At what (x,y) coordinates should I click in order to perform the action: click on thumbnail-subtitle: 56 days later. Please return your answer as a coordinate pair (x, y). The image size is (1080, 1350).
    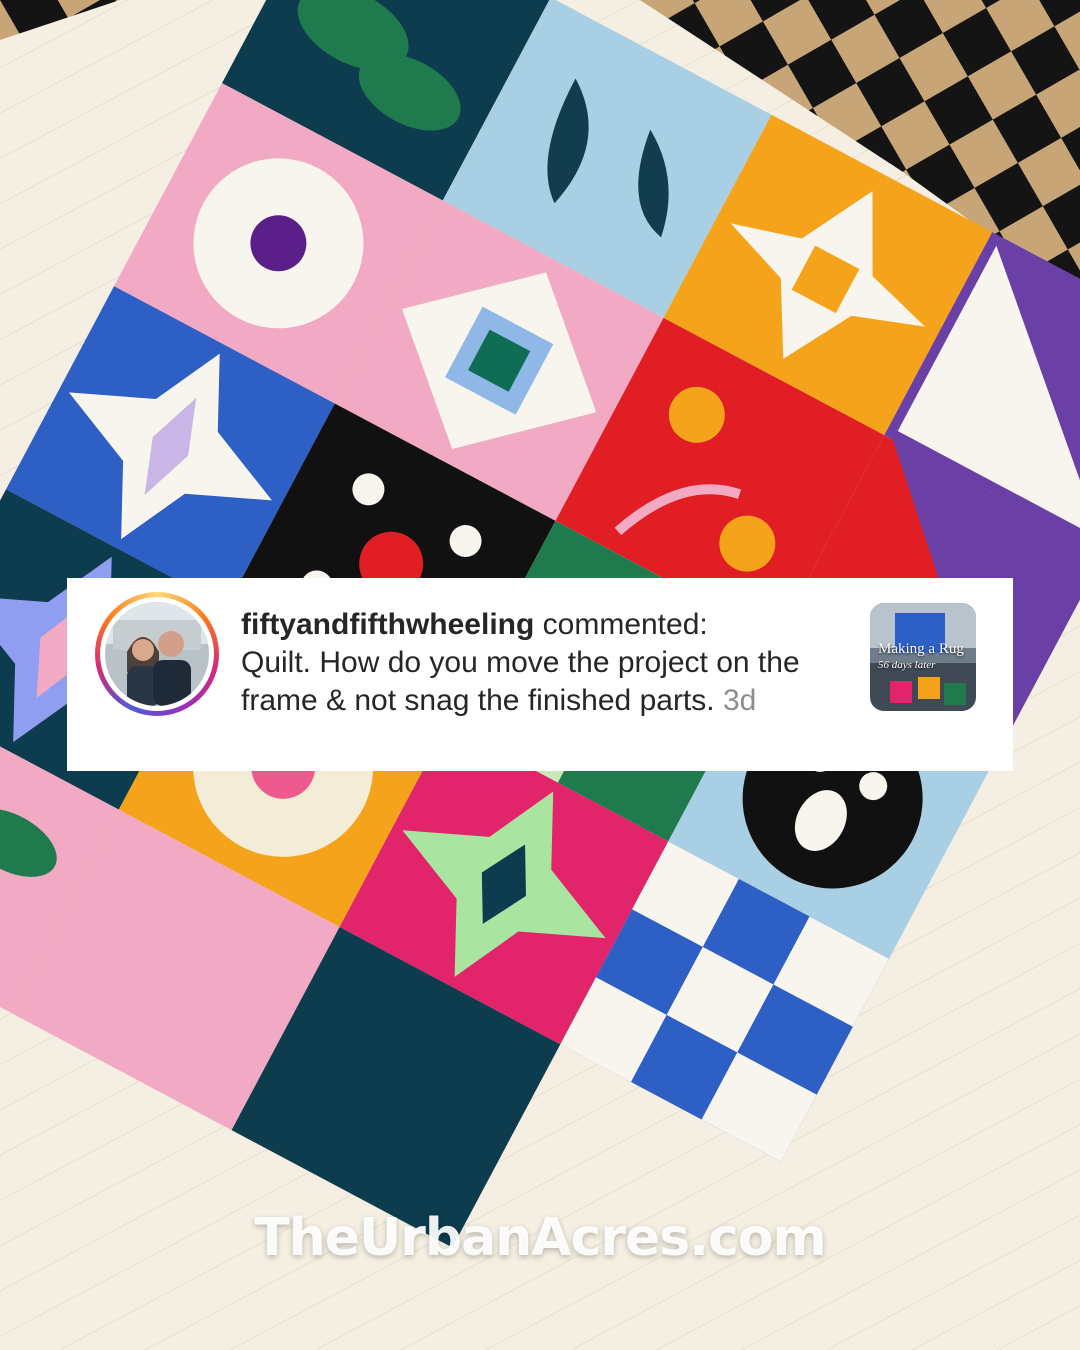
    Looking at the image, I should click on (907, 665).